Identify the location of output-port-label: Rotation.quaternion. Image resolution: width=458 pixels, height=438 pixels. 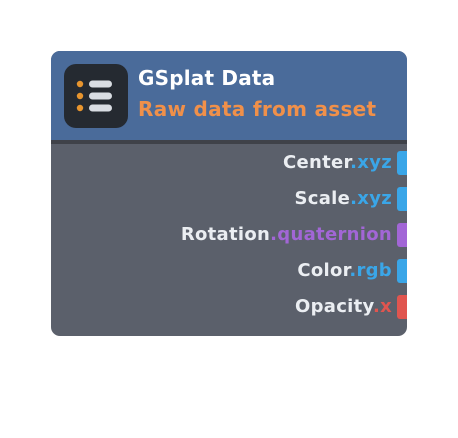
(286, 234).